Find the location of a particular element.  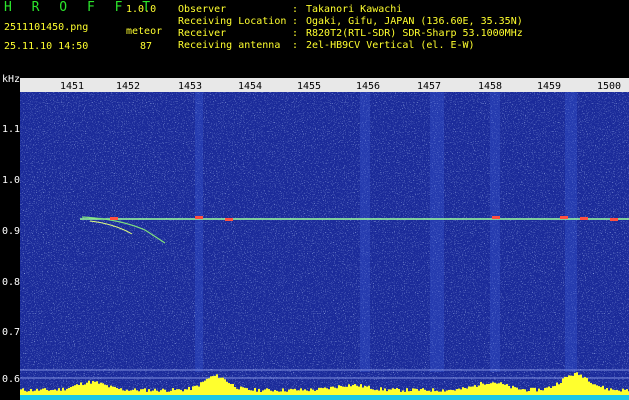

x-tick-1451: 1451 is located at coordinates (72, 86).